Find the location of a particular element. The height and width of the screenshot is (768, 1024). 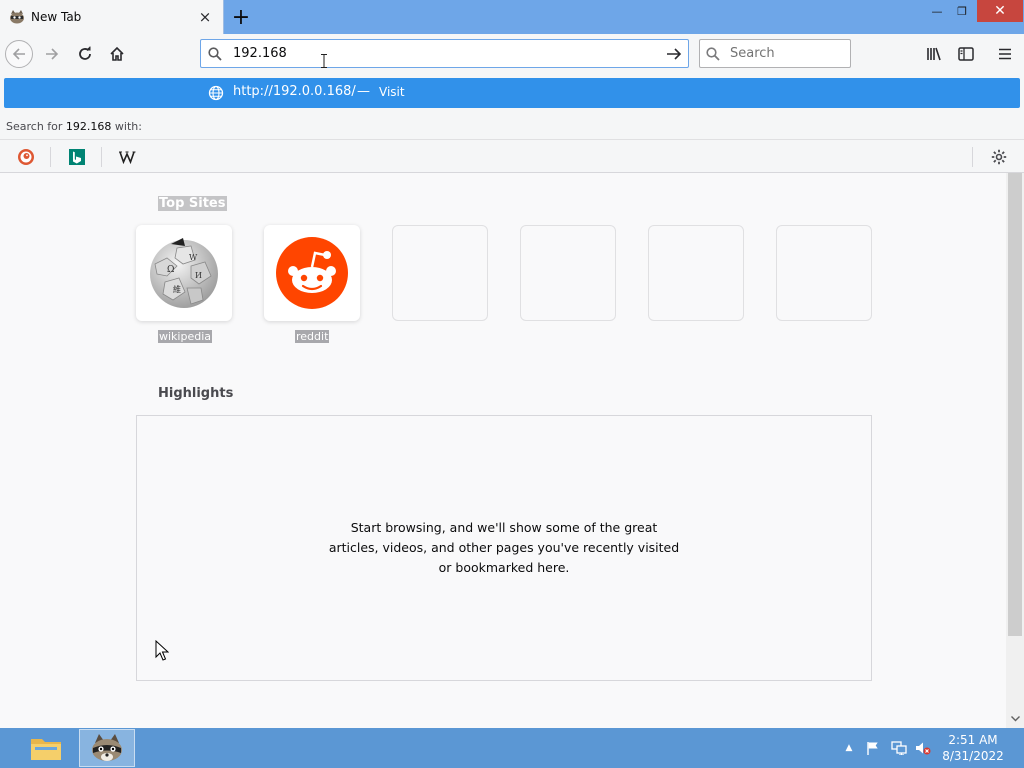

search-for-term: 192.168 is located at coordinates (88, 126).